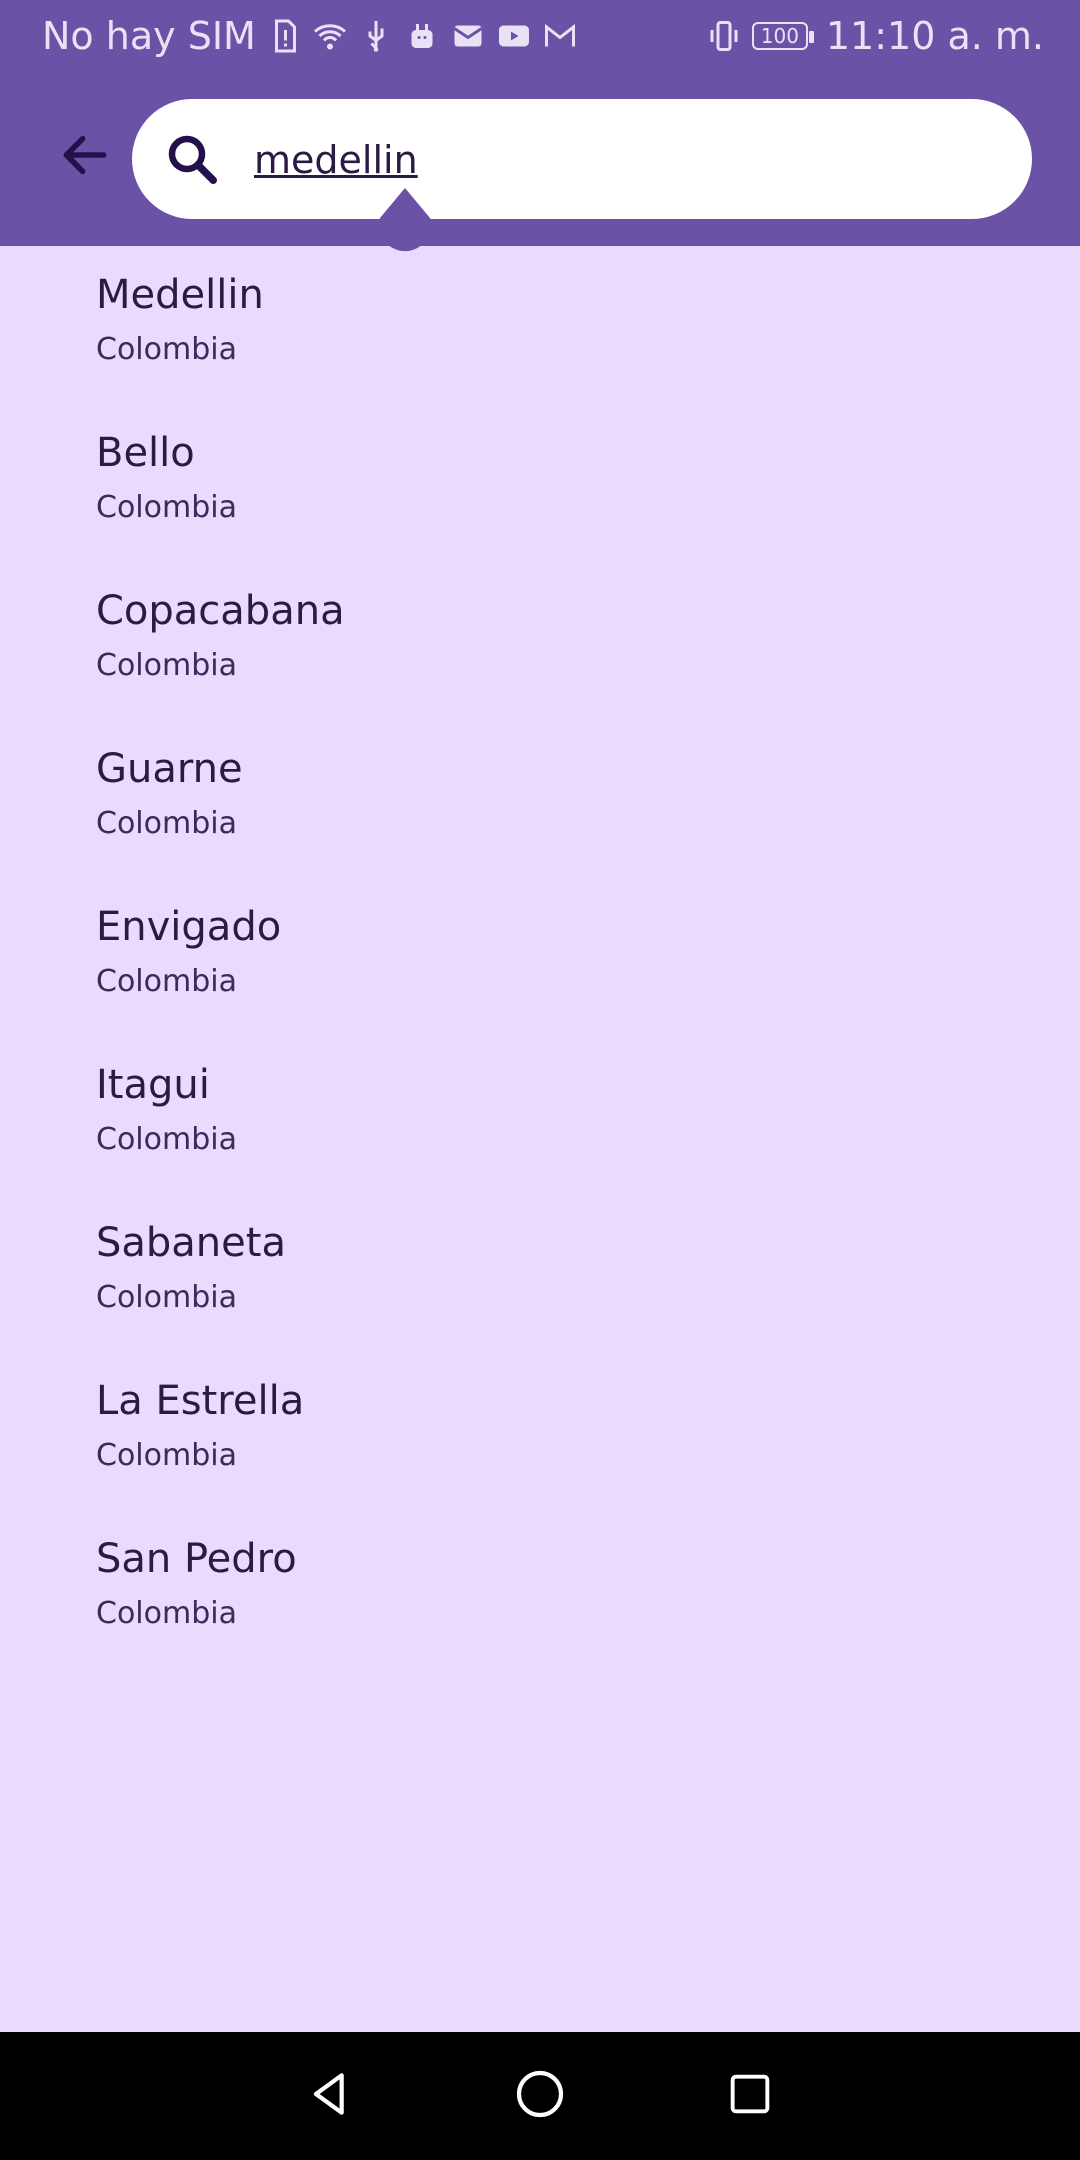 Image resolution: width=1080 pixels, height=2160 pixels. I want to click on search-box, so click(582, 159).